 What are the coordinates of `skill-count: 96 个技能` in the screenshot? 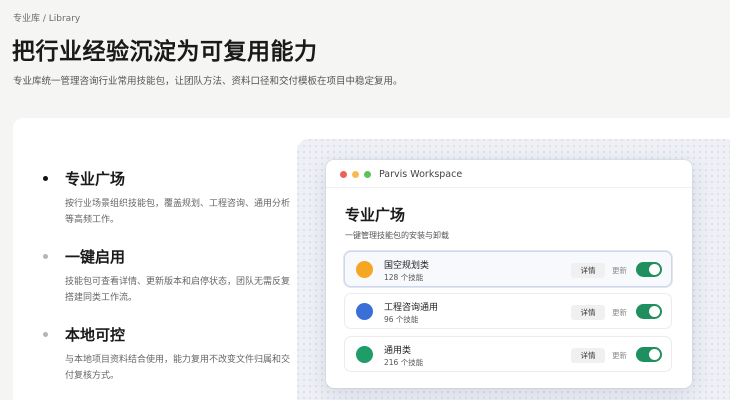 It's located at (401, 319).